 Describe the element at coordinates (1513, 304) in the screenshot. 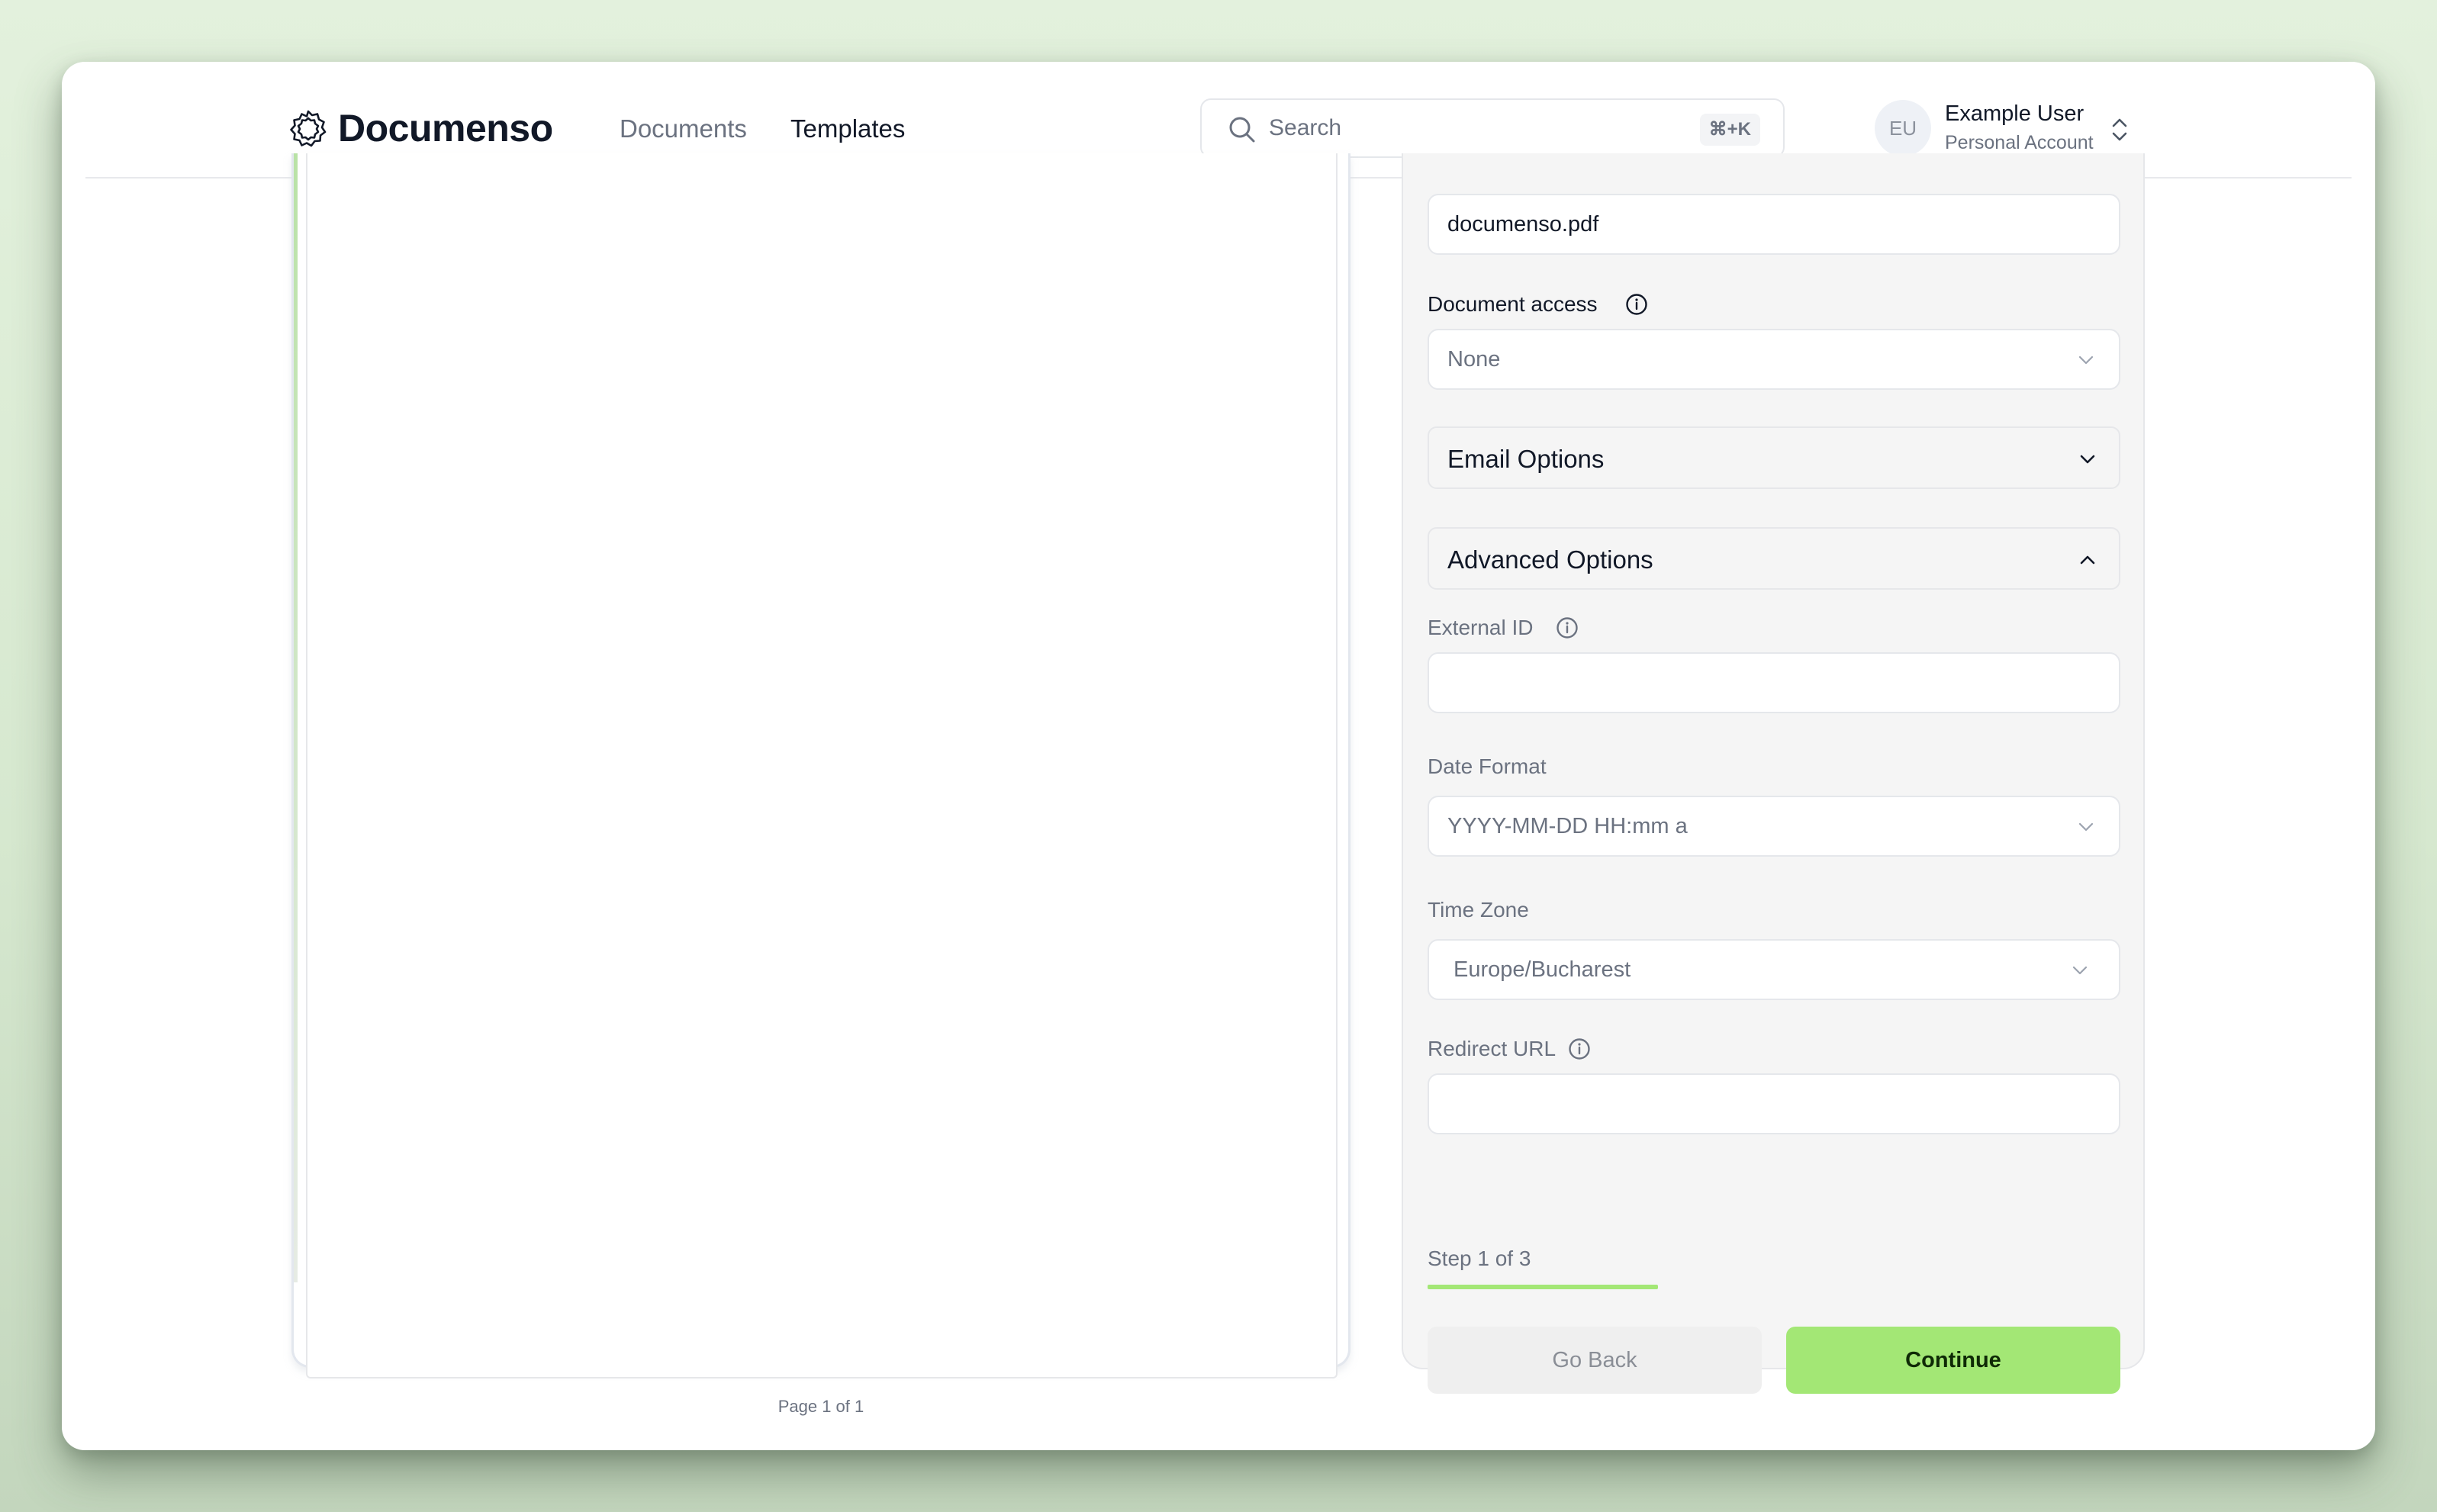

I see `document-access-label: Document access` at that location.